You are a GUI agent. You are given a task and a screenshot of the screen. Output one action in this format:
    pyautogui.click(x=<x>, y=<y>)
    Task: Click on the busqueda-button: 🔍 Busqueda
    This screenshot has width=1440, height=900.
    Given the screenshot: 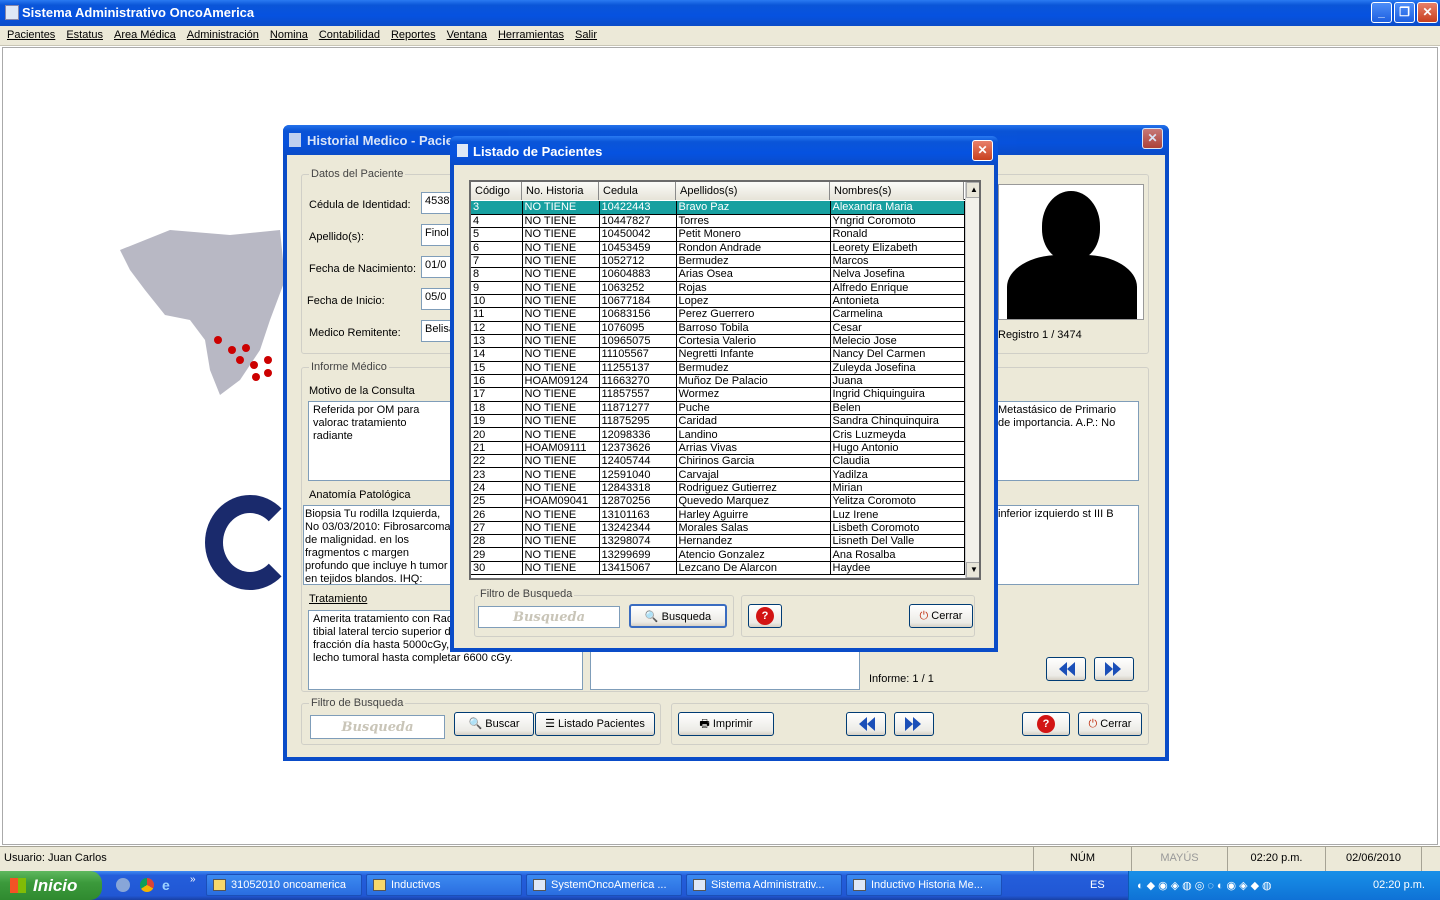 What is the action you would take?
    pyautogui.click(x=678, y=616)
    